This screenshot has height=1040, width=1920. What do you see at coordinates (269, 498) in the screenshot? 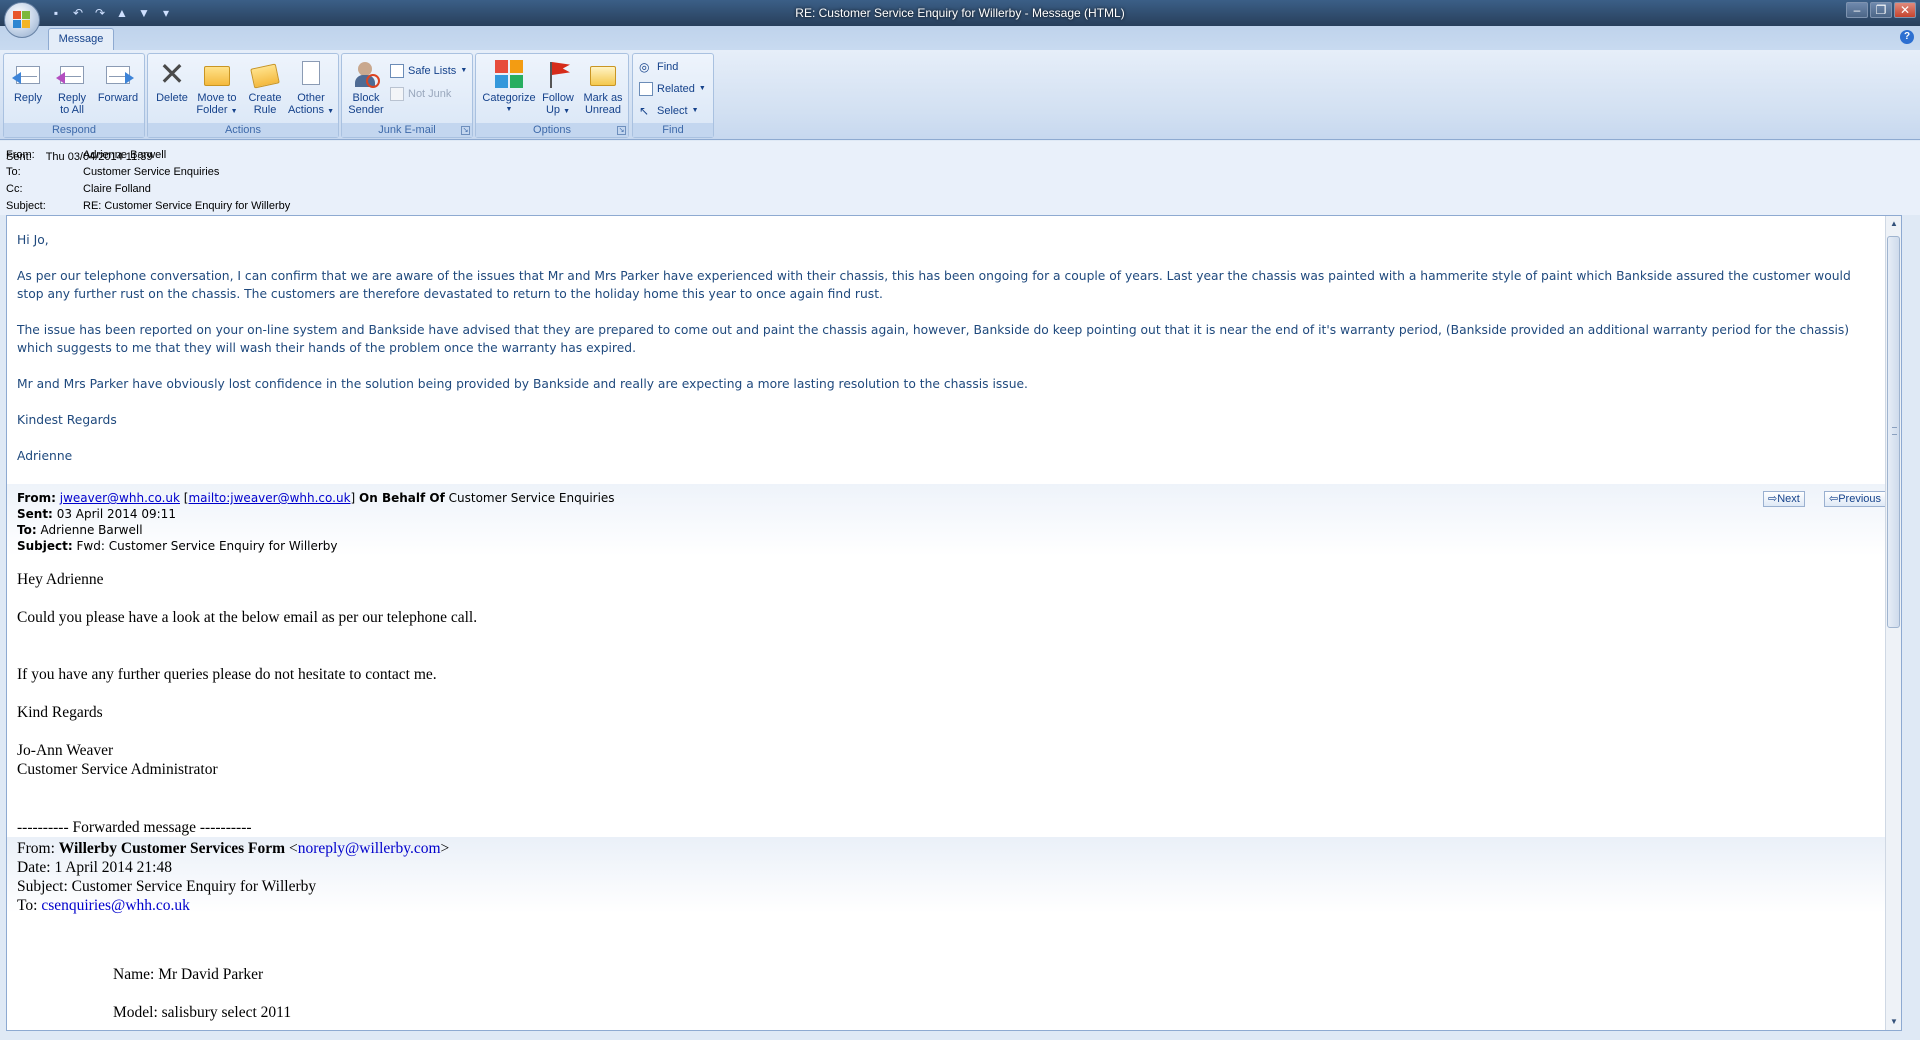
I see `fwd-mailto-link: mailto:jweaver@whh.co.uk` at bounding box center [269, 498].